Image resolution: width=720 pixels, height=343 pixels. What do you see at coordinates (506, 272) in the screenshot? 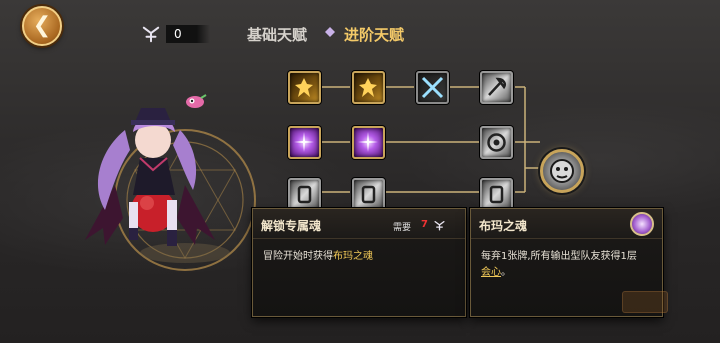
I see `desc-end: 。` at bounding box center [506, 272].